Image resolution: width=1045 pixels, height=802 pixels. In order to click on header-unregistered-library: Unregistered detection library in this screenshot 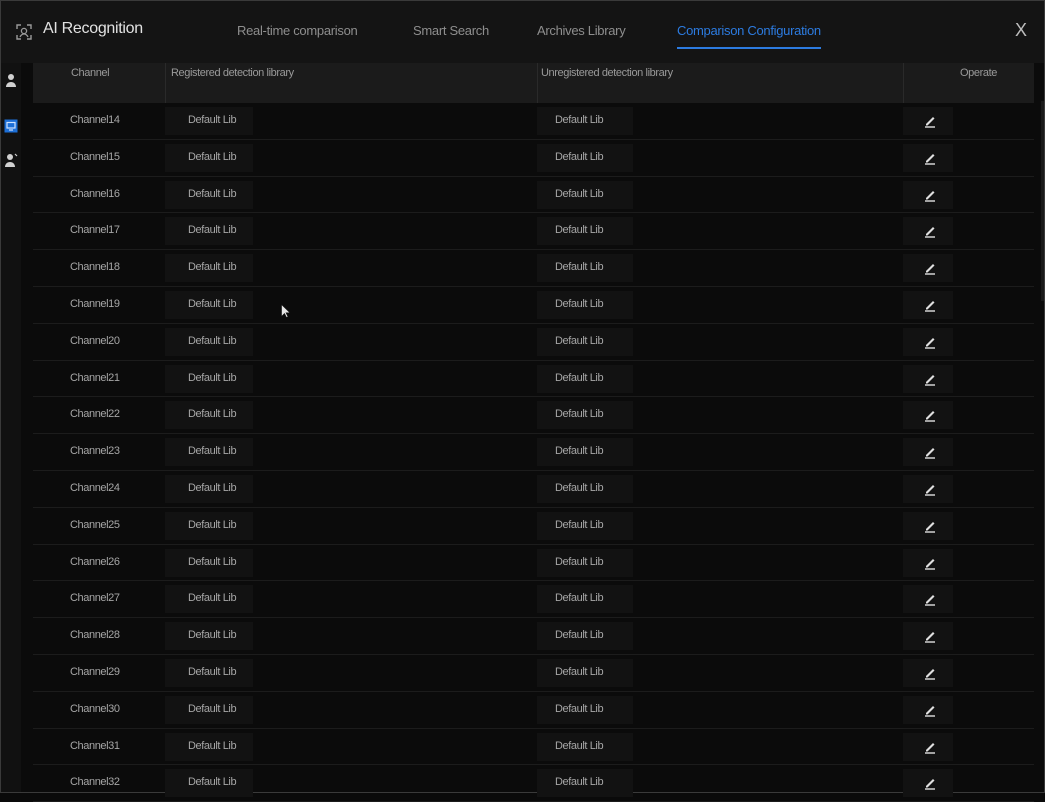, I will do `click(720, 83)`.